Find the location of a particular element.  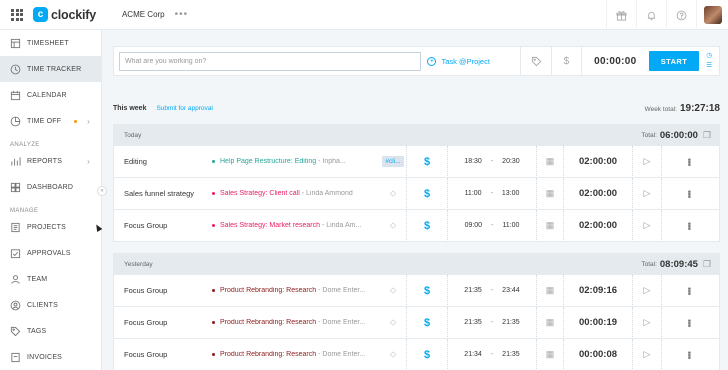

timer-mode-toggle: ◷ ☰ is located at coordinates (709, 61).